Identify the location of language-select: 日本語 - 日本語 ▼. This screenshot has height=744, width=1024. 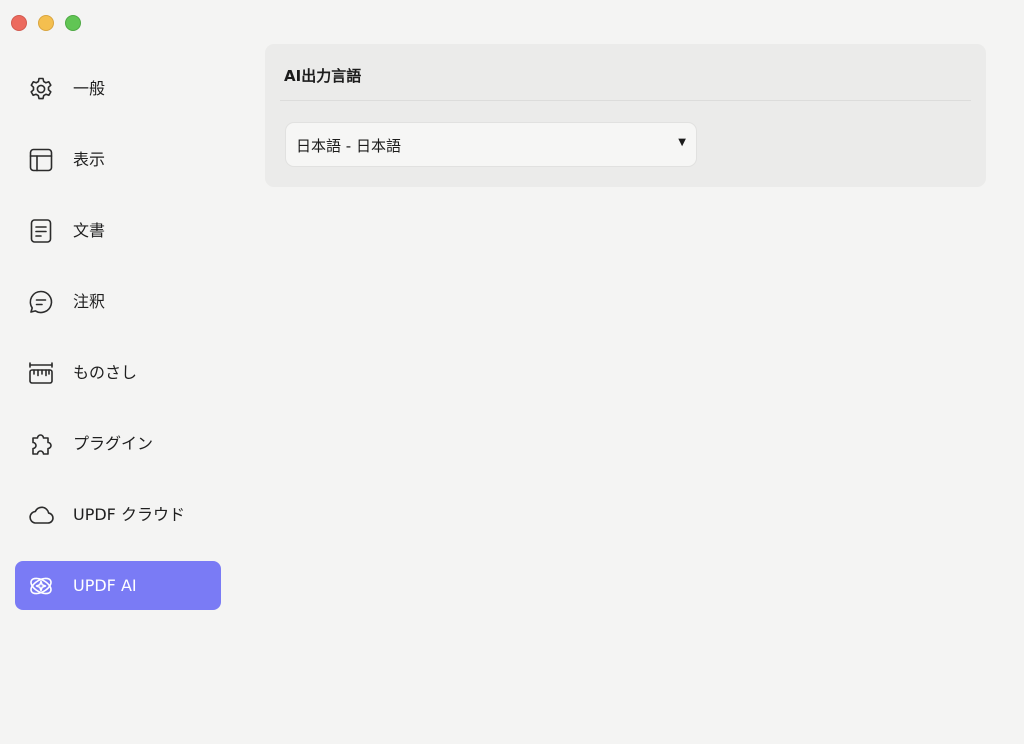
(491, 144).